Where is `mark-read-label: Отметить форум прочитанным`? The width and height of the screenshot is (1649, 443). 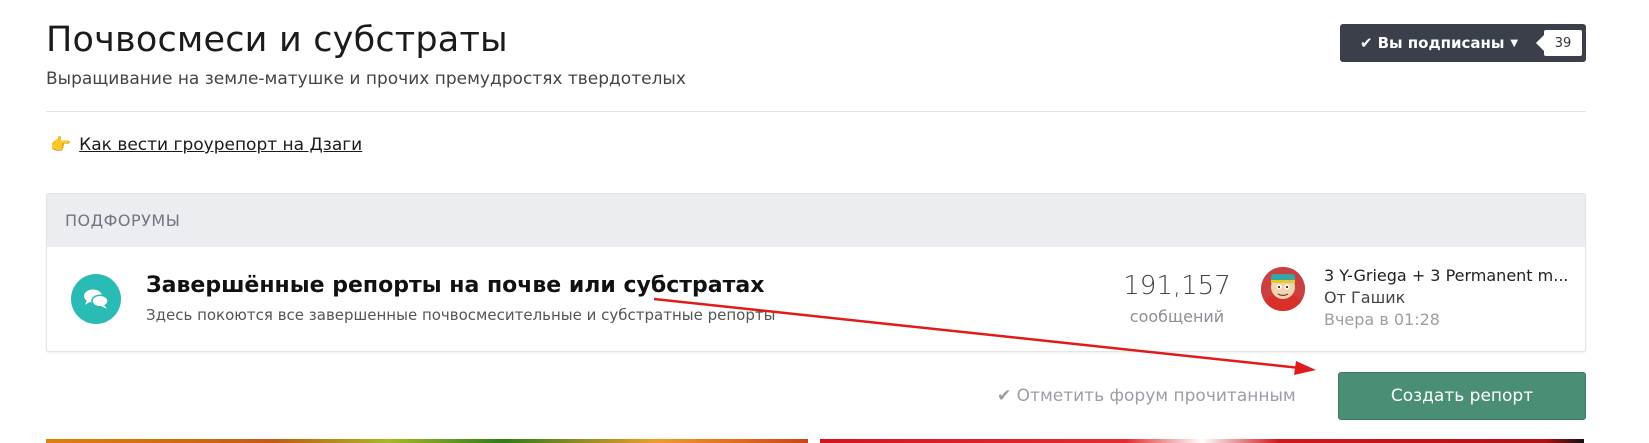 mark-read-label: Отметить форум прочитанным is located at coordinates (1156, 396).